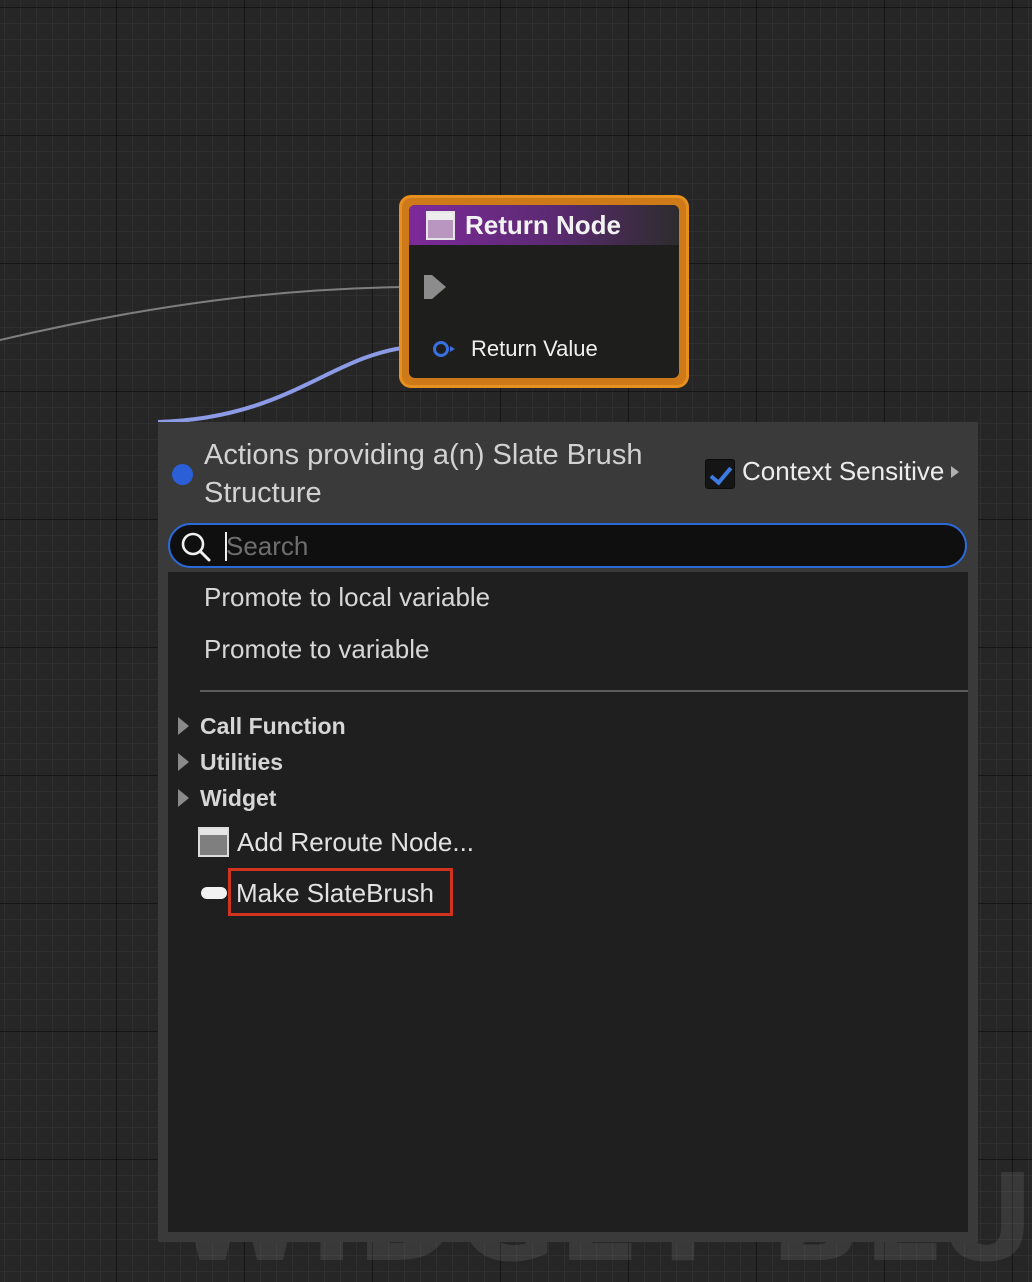 This screenshot has width=1032, height=1282. I want to click on action-promote-local-variable: Promote to local variable, so click(347, 597).